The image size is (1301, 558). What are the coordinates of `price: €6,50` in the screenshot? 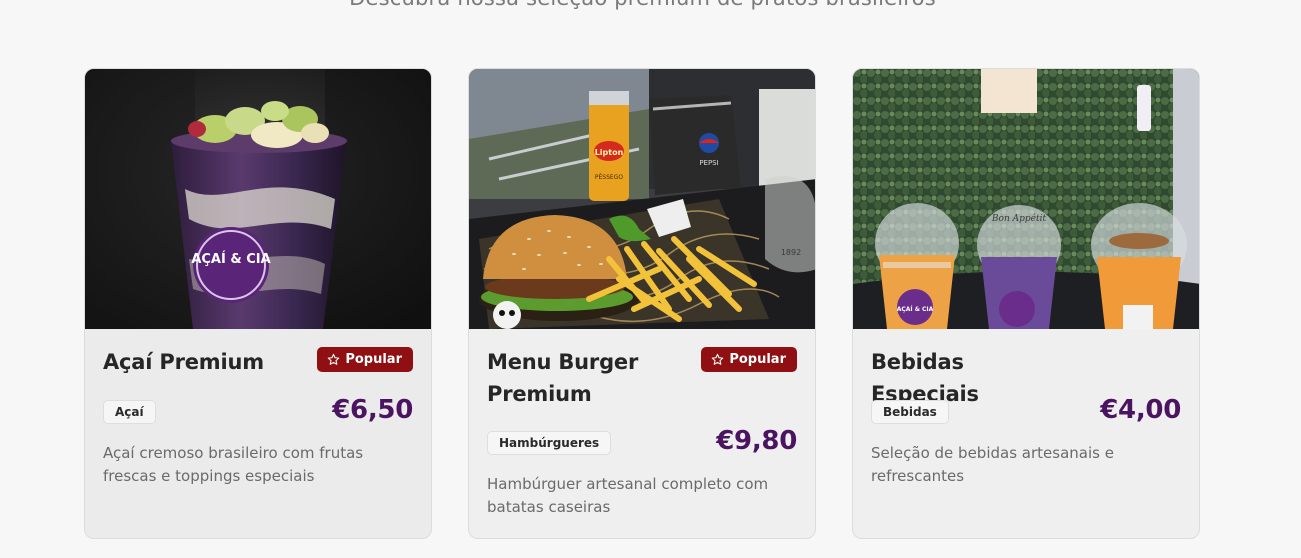 It's located at (372, 410).